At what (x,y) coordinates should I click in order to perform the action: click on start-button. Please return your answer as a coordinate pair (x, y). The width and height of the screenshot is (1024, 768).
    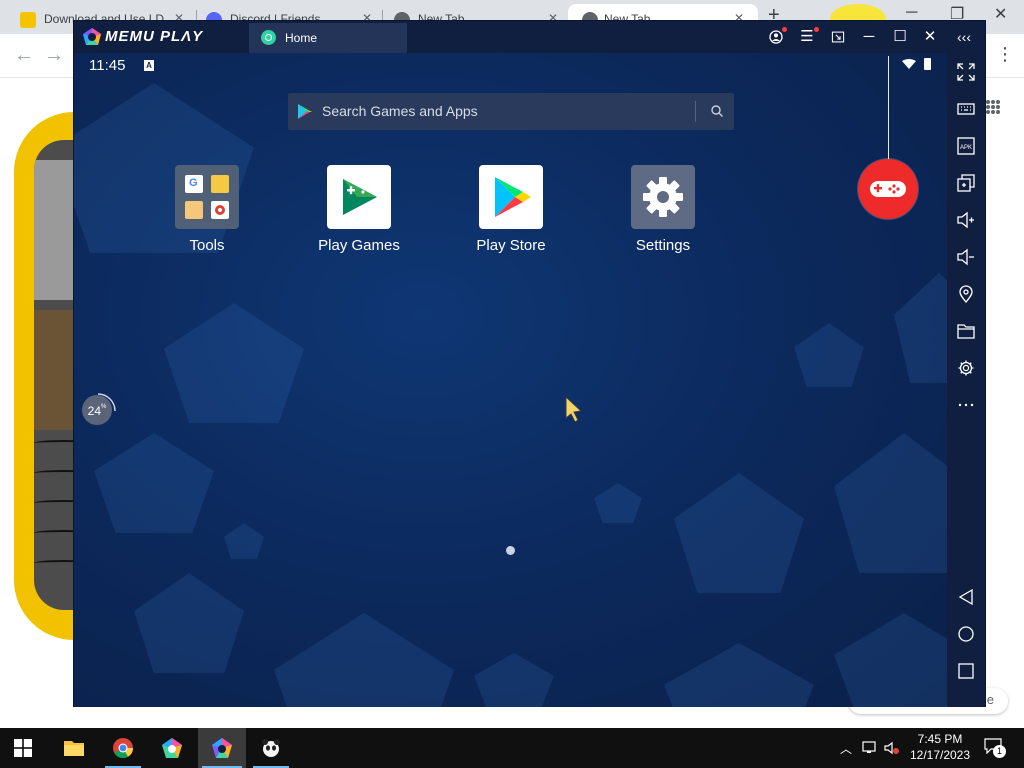
    Looking at the image, I should click on (24, 748).